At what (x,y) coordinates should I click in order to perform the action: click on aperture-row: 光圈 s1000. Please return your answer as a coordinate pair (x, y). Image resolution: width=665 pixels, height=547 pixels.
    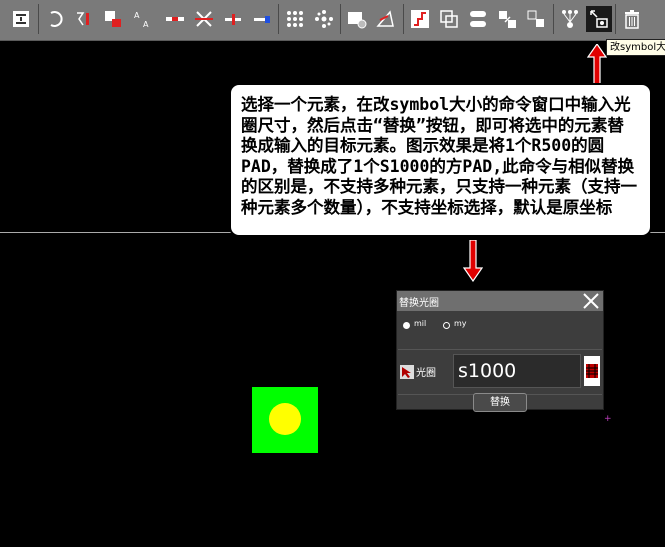
    Looking at the image, I should click on (500, 372).